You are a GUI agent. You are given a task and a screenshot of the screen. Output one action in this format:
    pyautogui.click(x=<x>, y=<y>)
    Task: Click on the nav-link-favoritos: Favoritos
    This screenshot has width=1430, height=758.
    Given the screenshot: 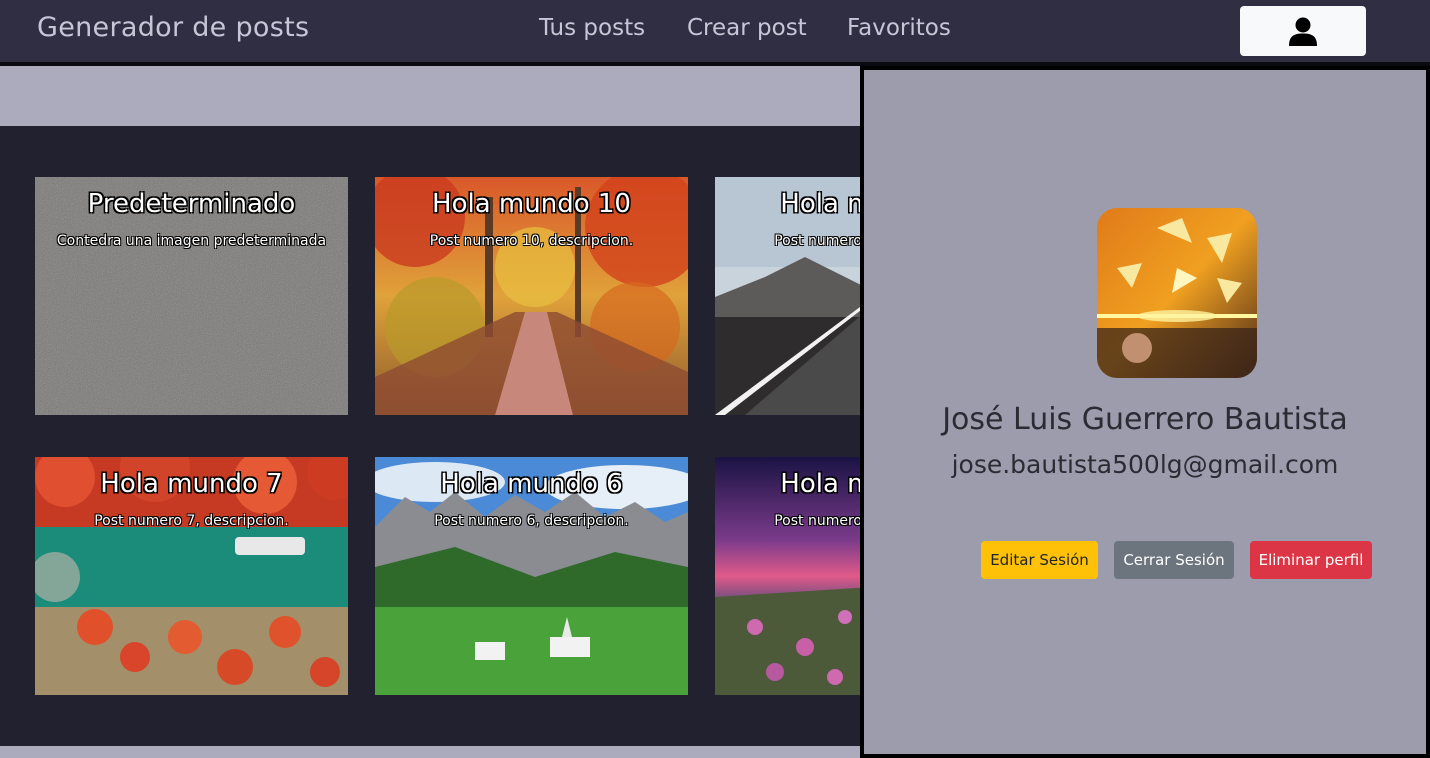 What is the action you would take?
    pyautogui.click(x=899, y=28)
    